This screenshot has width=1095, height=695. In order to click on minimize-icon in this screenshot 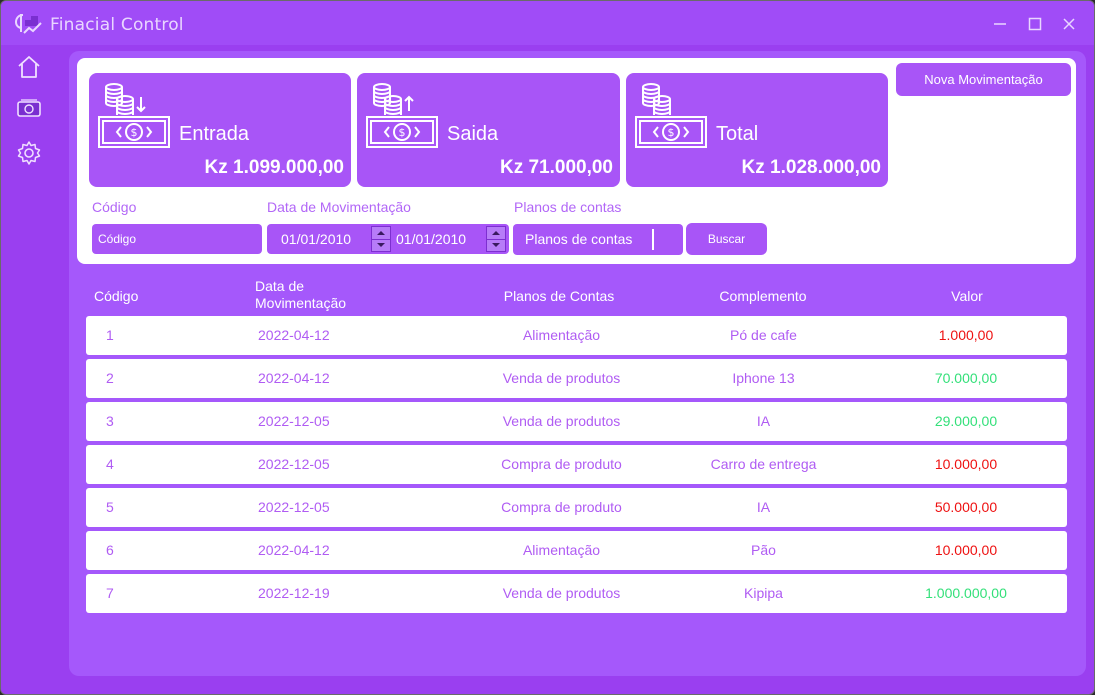, I will do `click(1000, 24)`.